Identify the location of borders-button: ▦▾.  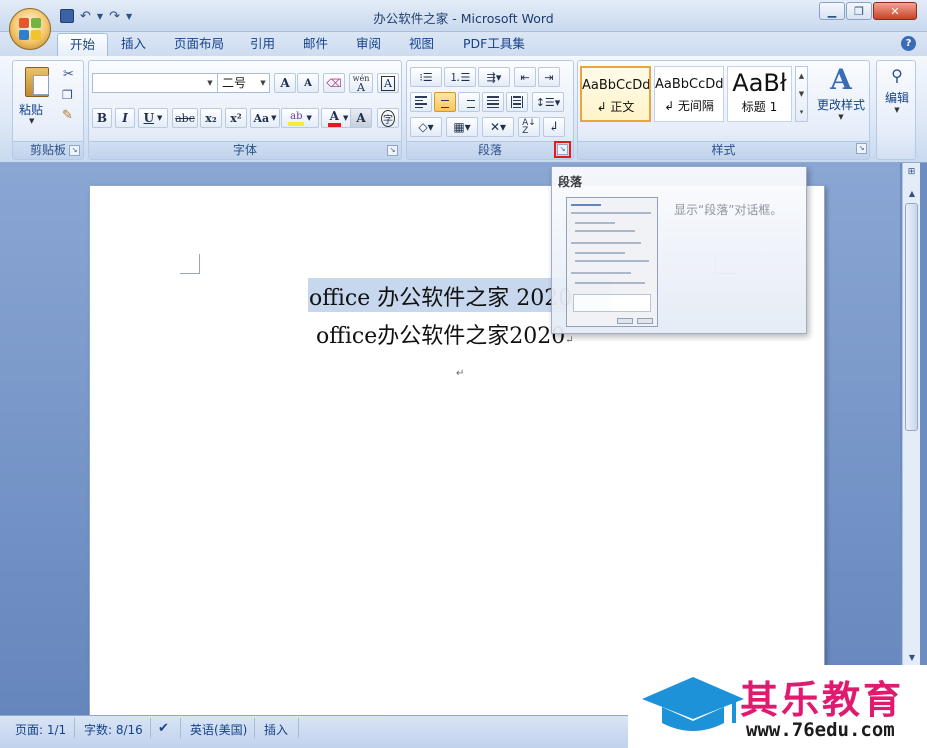
(462, 127).